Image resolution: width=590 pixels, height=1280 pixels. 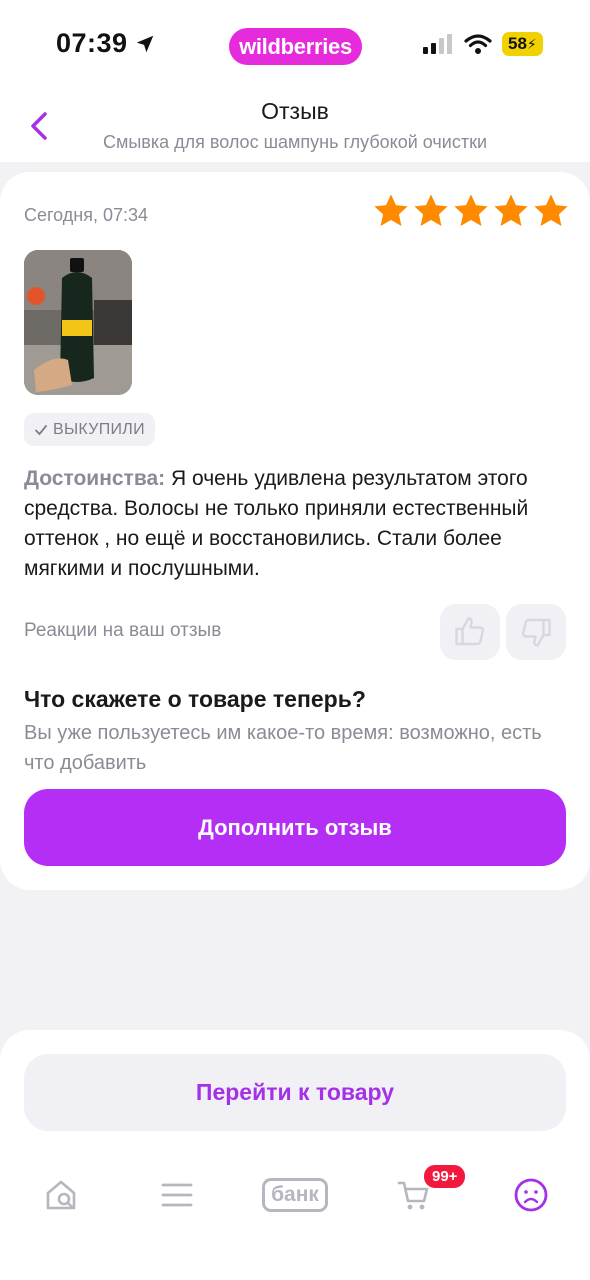 I want to click on status-icons: 58 ⚡, so click(x=482, y=44).